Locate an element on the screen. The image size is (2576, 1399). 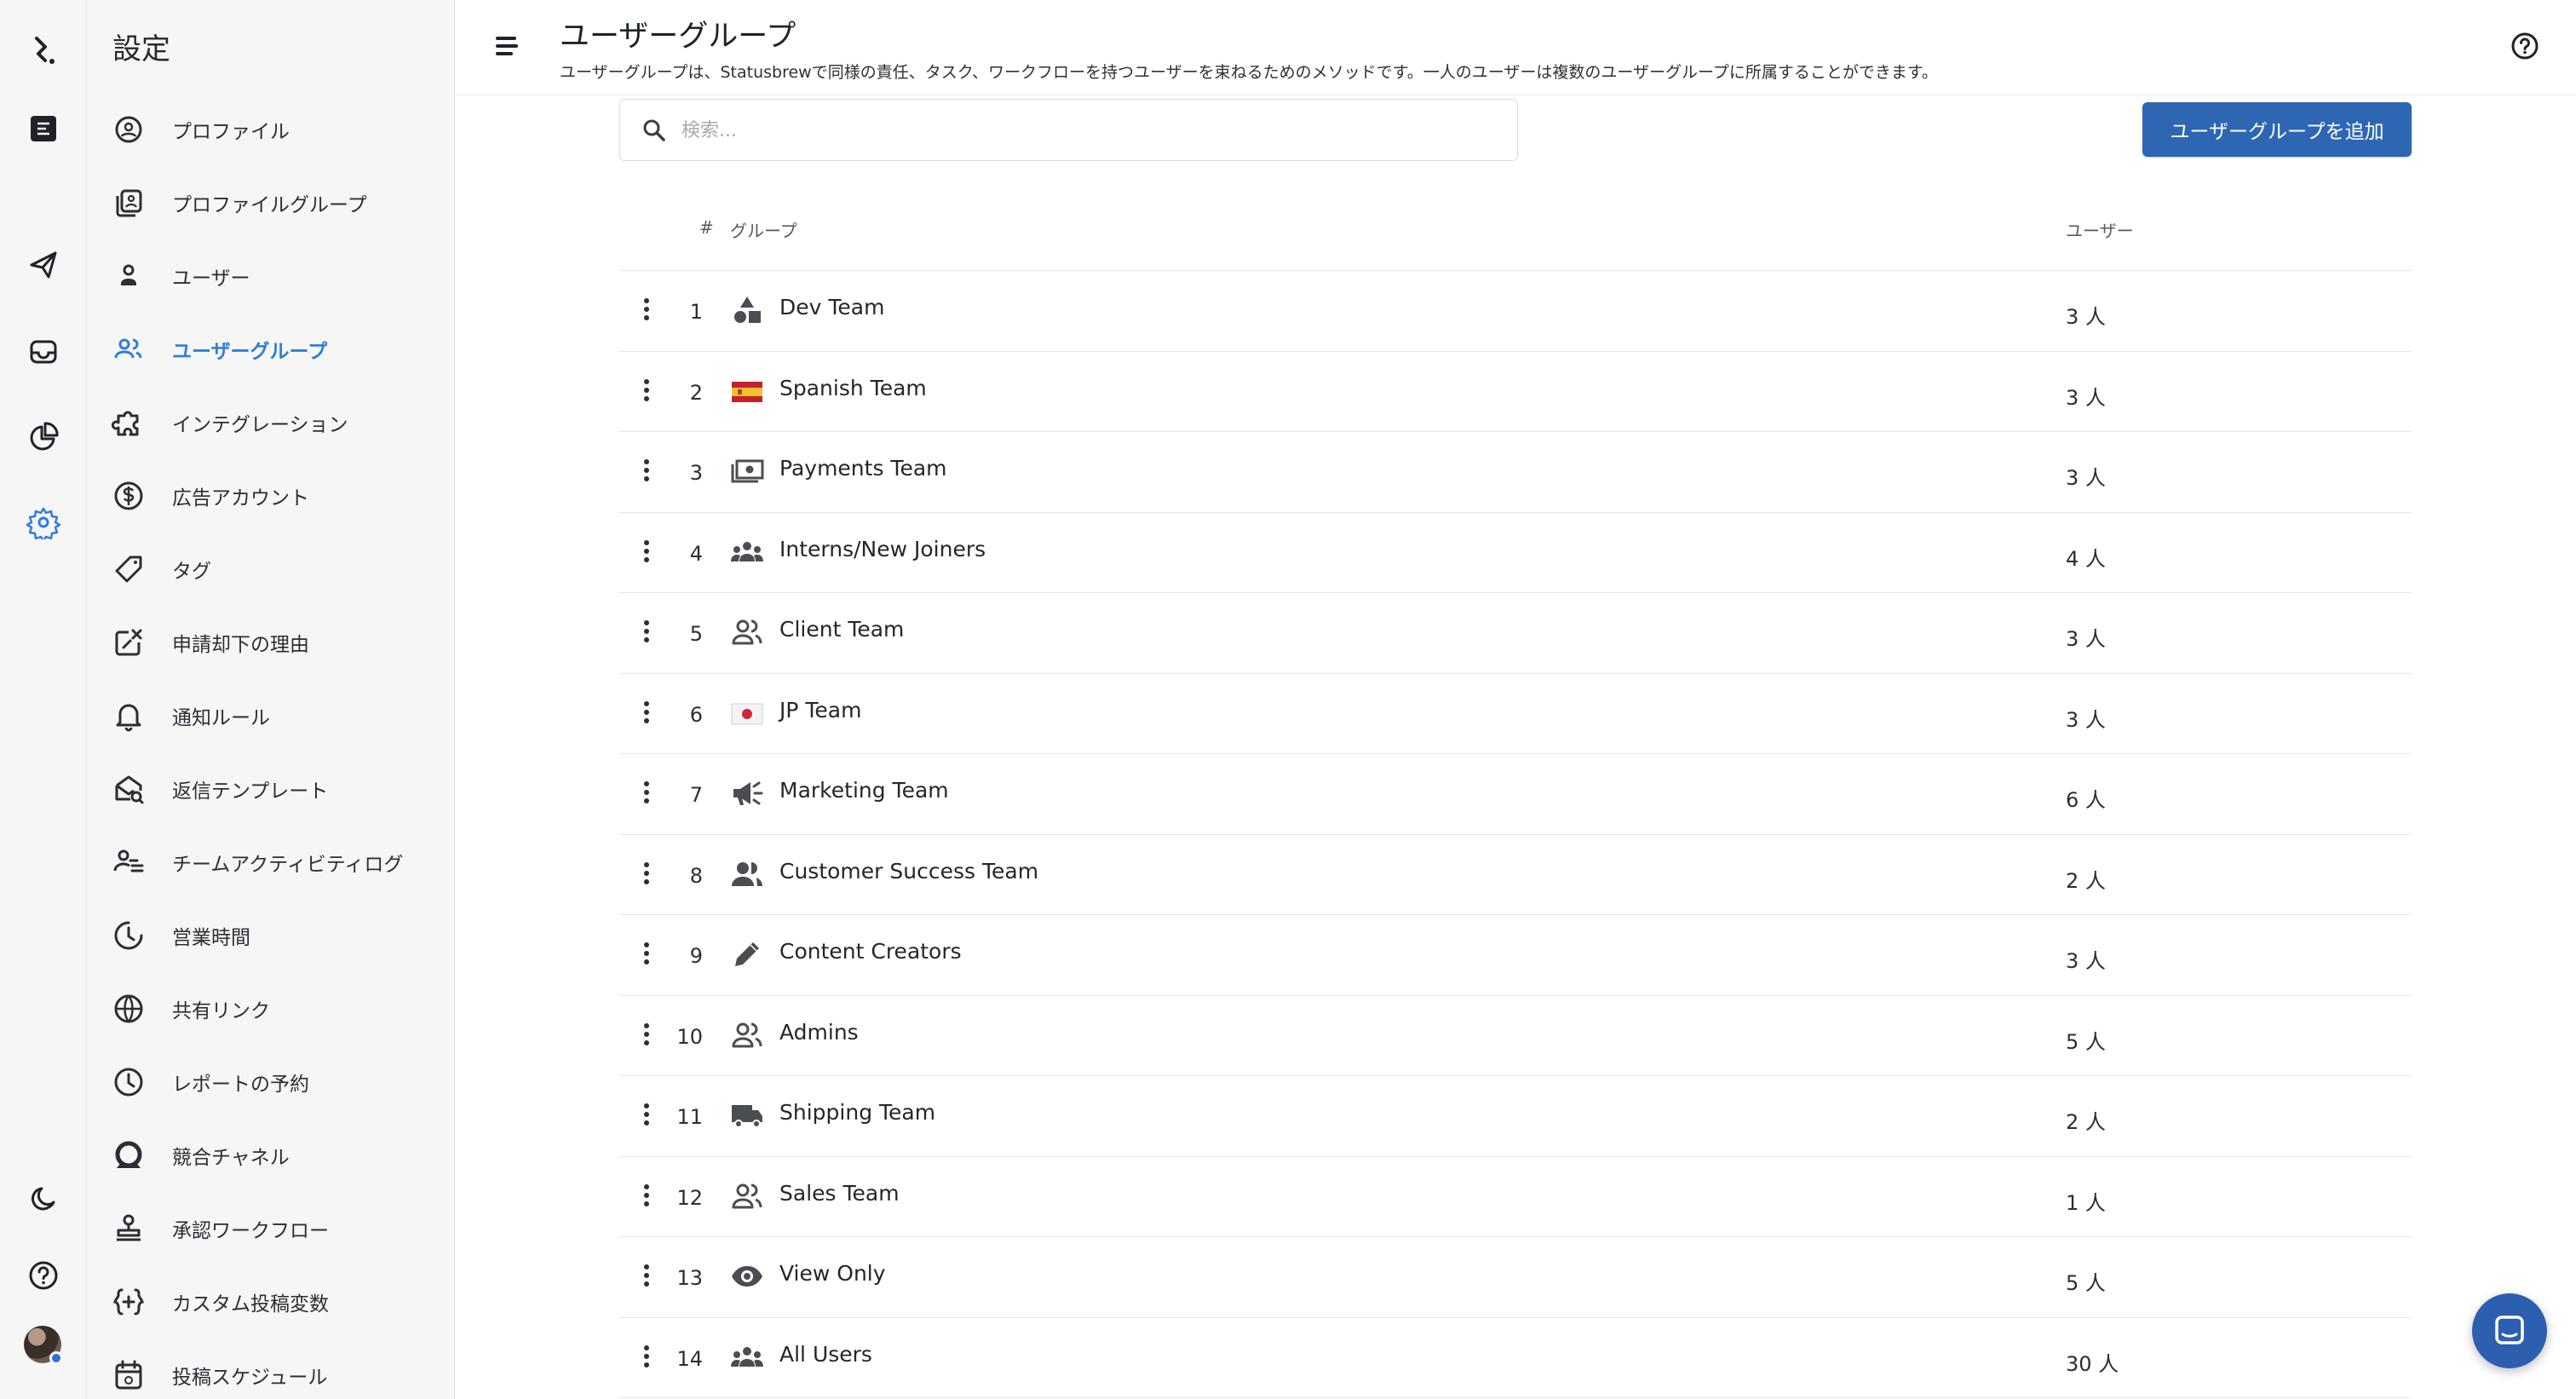
row-number: 12 is located at coordinates (690, 1197).